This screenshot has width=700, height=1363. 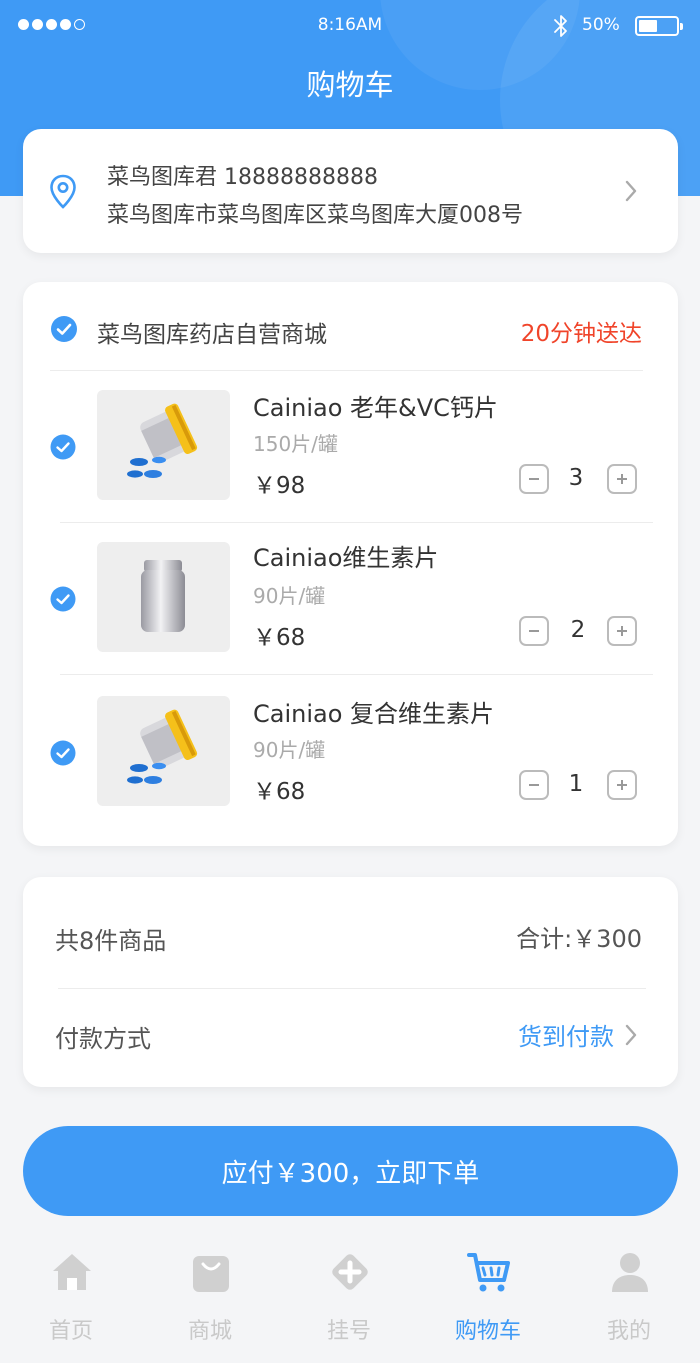 I want to click on store-checkbox, so click(x=64, y=329).